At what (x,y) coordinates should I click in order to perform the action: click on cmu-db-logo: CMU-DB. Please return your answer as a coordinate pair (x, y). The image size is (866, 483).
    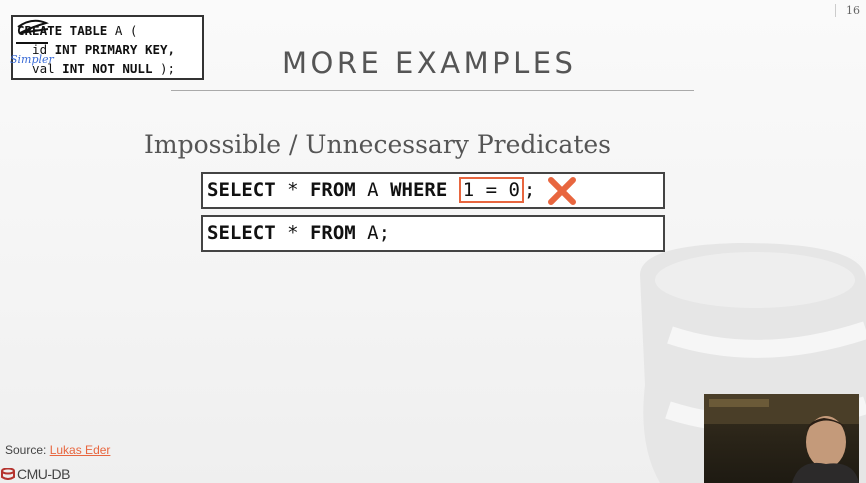
    Looking at the image, I should click on (36, 474).